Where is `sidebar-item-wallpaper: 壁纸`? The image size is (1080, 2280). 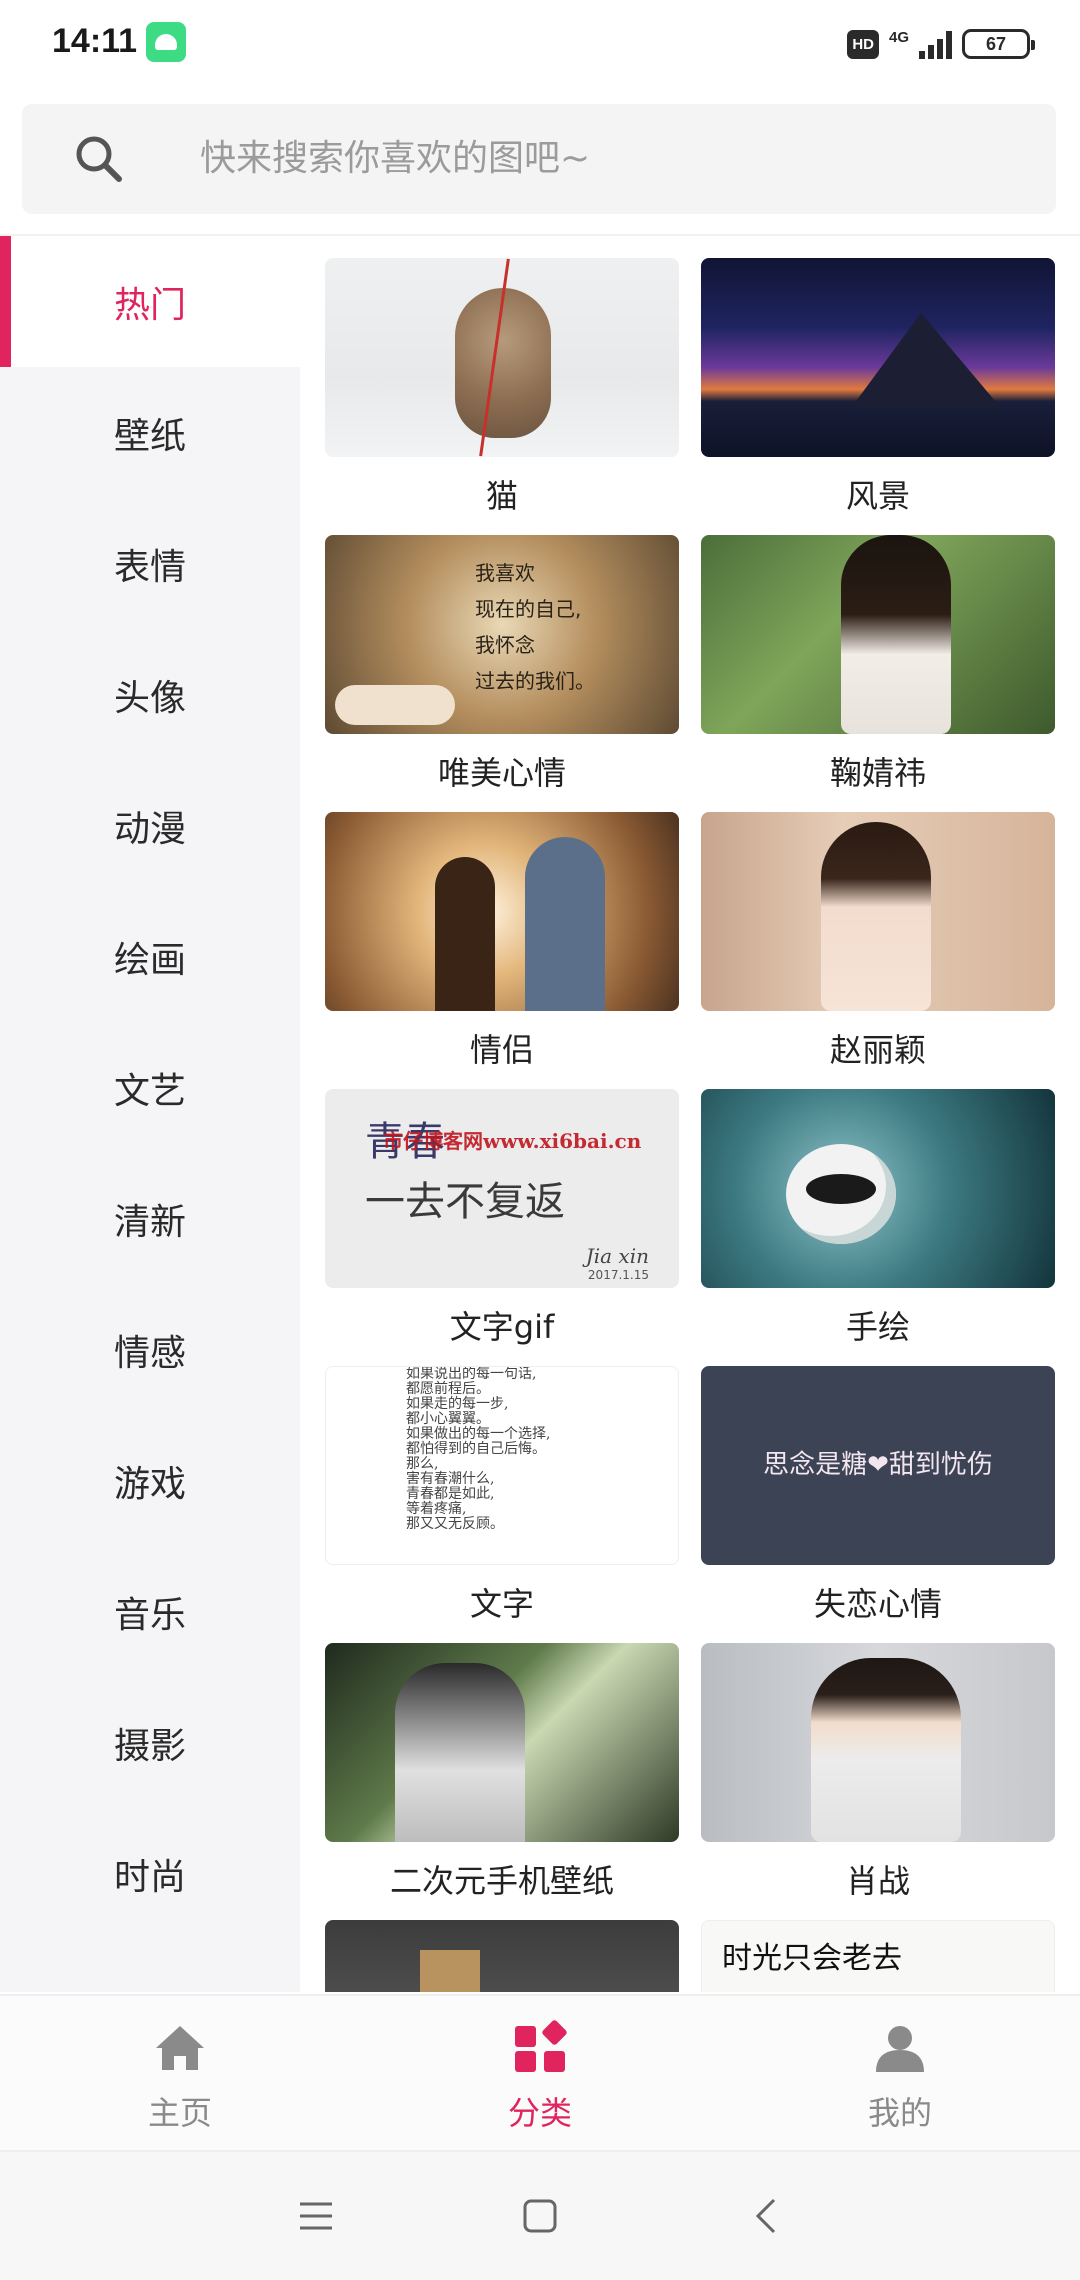
sidebar-item-wallpaper: 壁纸 is located at coordinates (150, 432).